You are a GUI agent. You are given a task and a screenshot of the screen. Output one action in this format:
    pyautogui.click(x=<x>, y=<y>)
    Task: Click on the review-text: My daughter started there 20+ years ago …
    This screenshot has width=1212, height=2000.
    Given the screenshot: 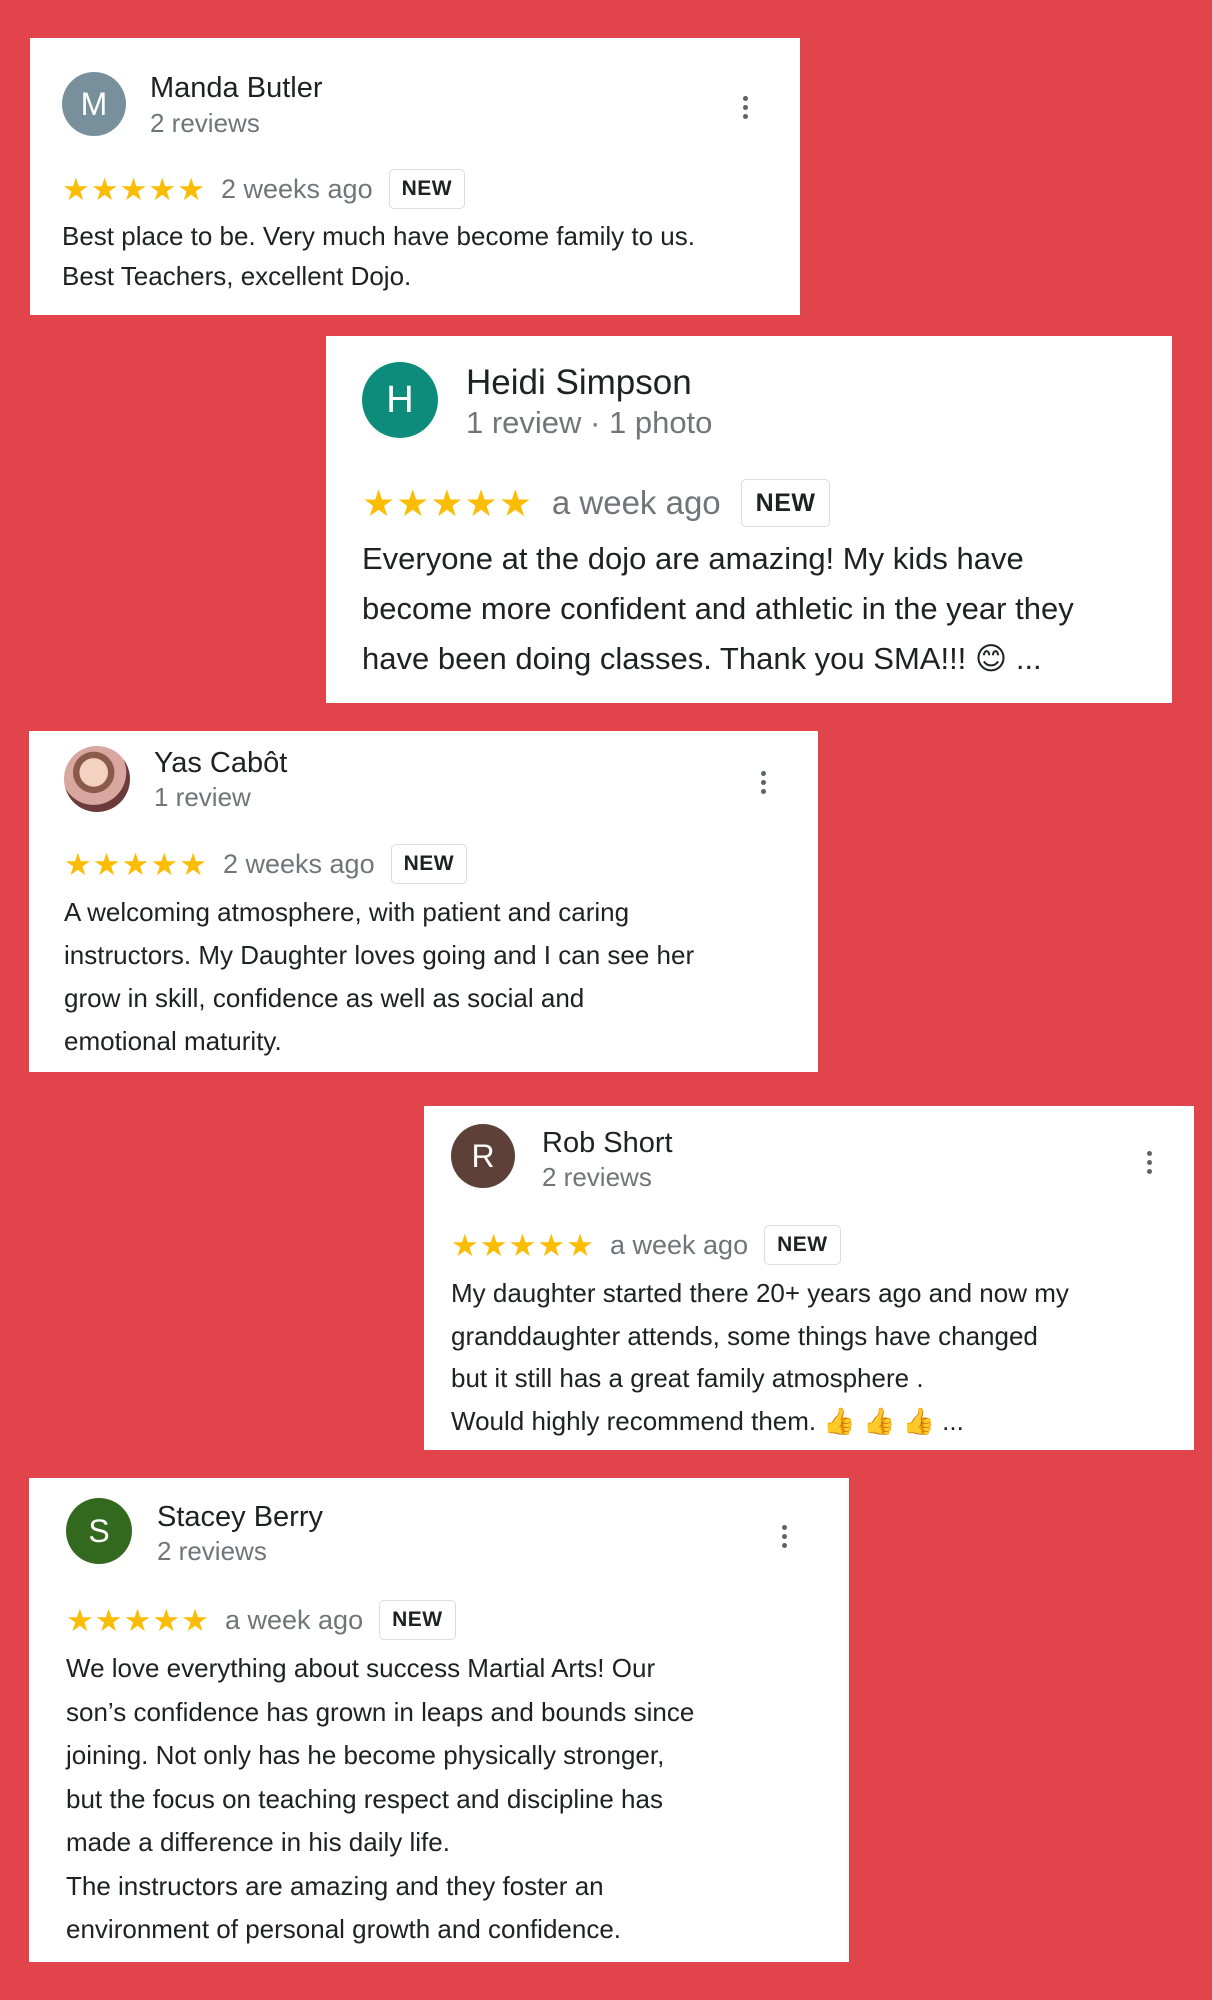 What is the action you would take?
    pyautogui.click(x=760, y=1357)
    